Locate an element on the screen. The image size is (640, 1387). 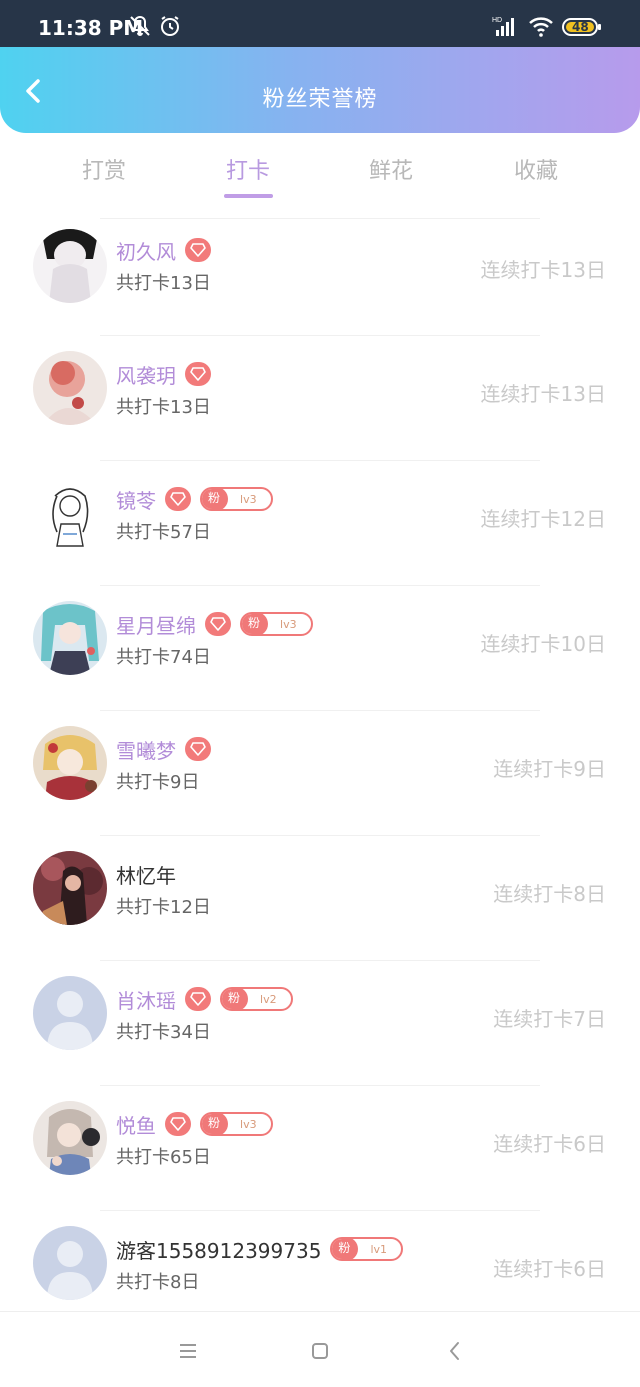
fan-level-badge: 粉 lv2 is located at coordinates (256, 999).